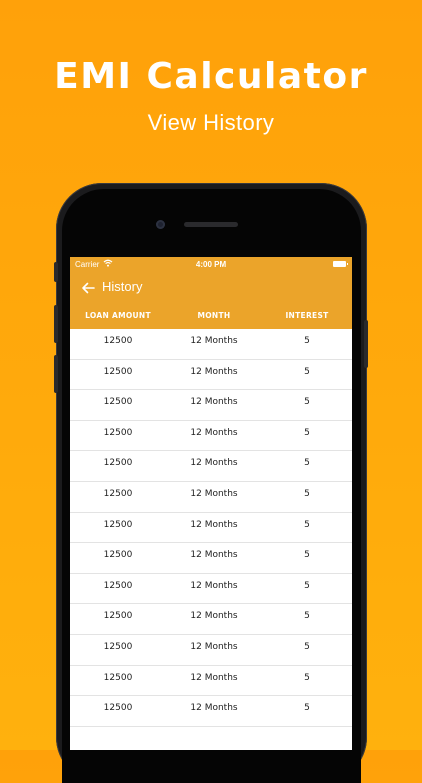 Image resolution: width=422 pixels, height=783 pixels. Describe the element at coordinates (56, 272) in the screenshot. I see `phone-side-button` at that location.